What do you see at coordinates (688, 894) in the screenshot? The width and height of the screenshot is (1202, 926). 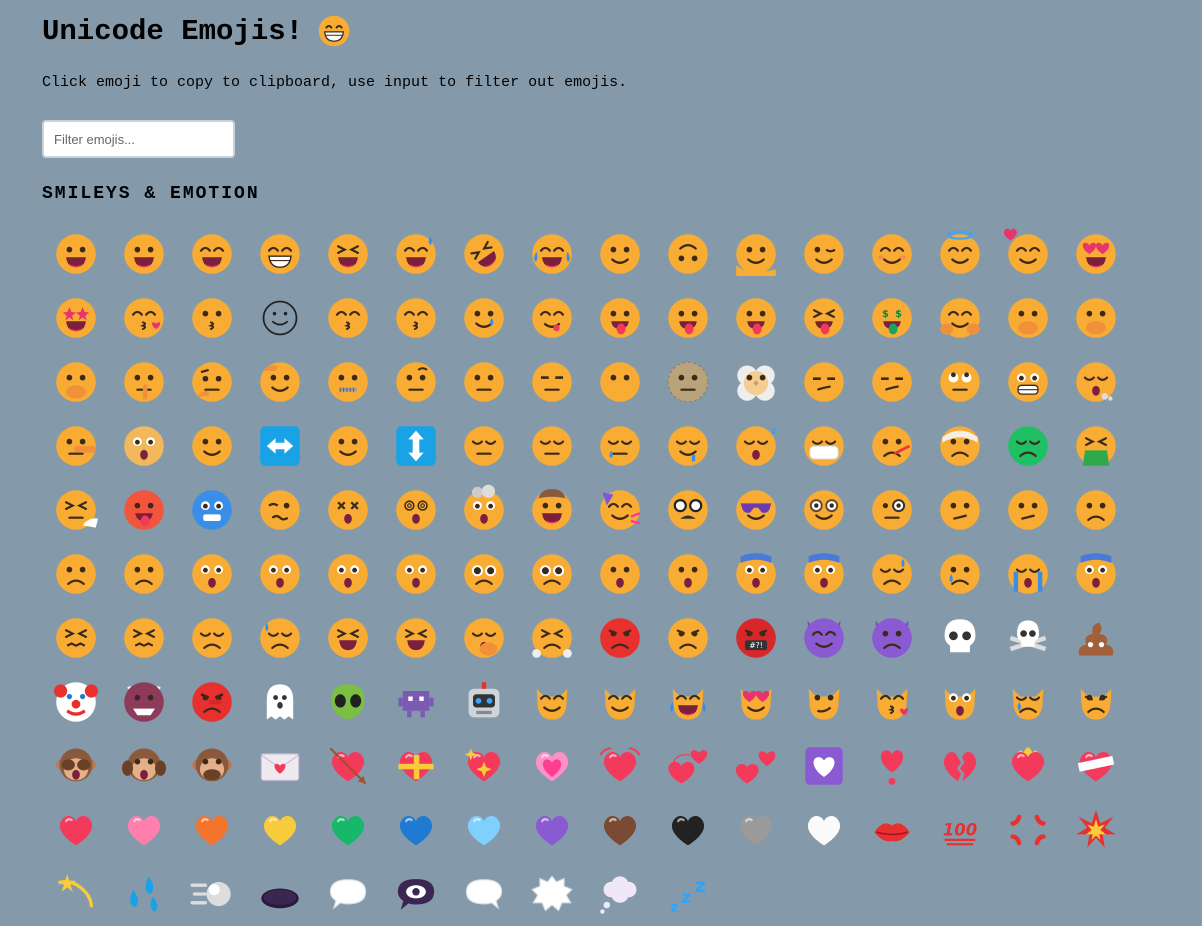 I see `emoji-button: zzz` at bounding box center [688, 894].